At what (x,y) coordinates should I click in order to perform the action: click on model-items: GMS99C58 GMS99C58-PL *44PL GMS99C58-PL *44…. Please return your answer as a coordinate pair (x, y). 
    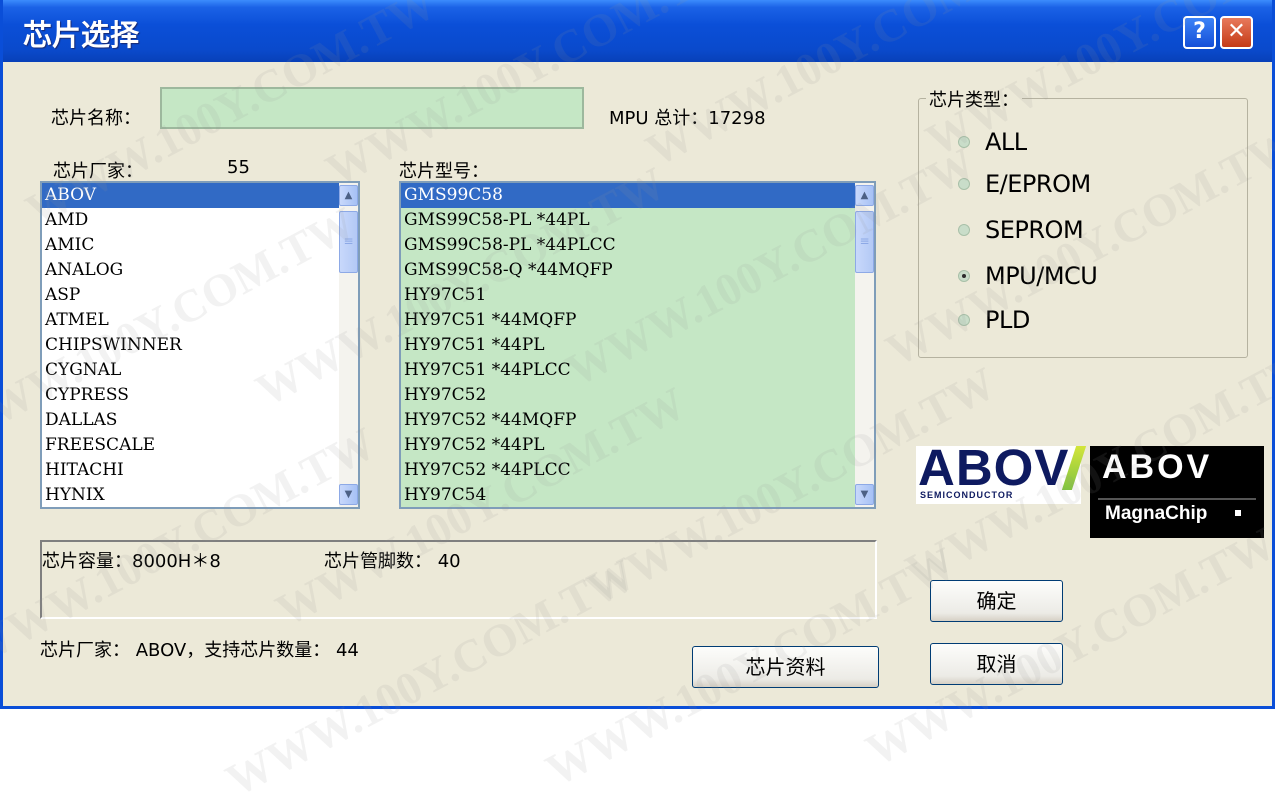
    Looking at the image, I should click on (628, 345).